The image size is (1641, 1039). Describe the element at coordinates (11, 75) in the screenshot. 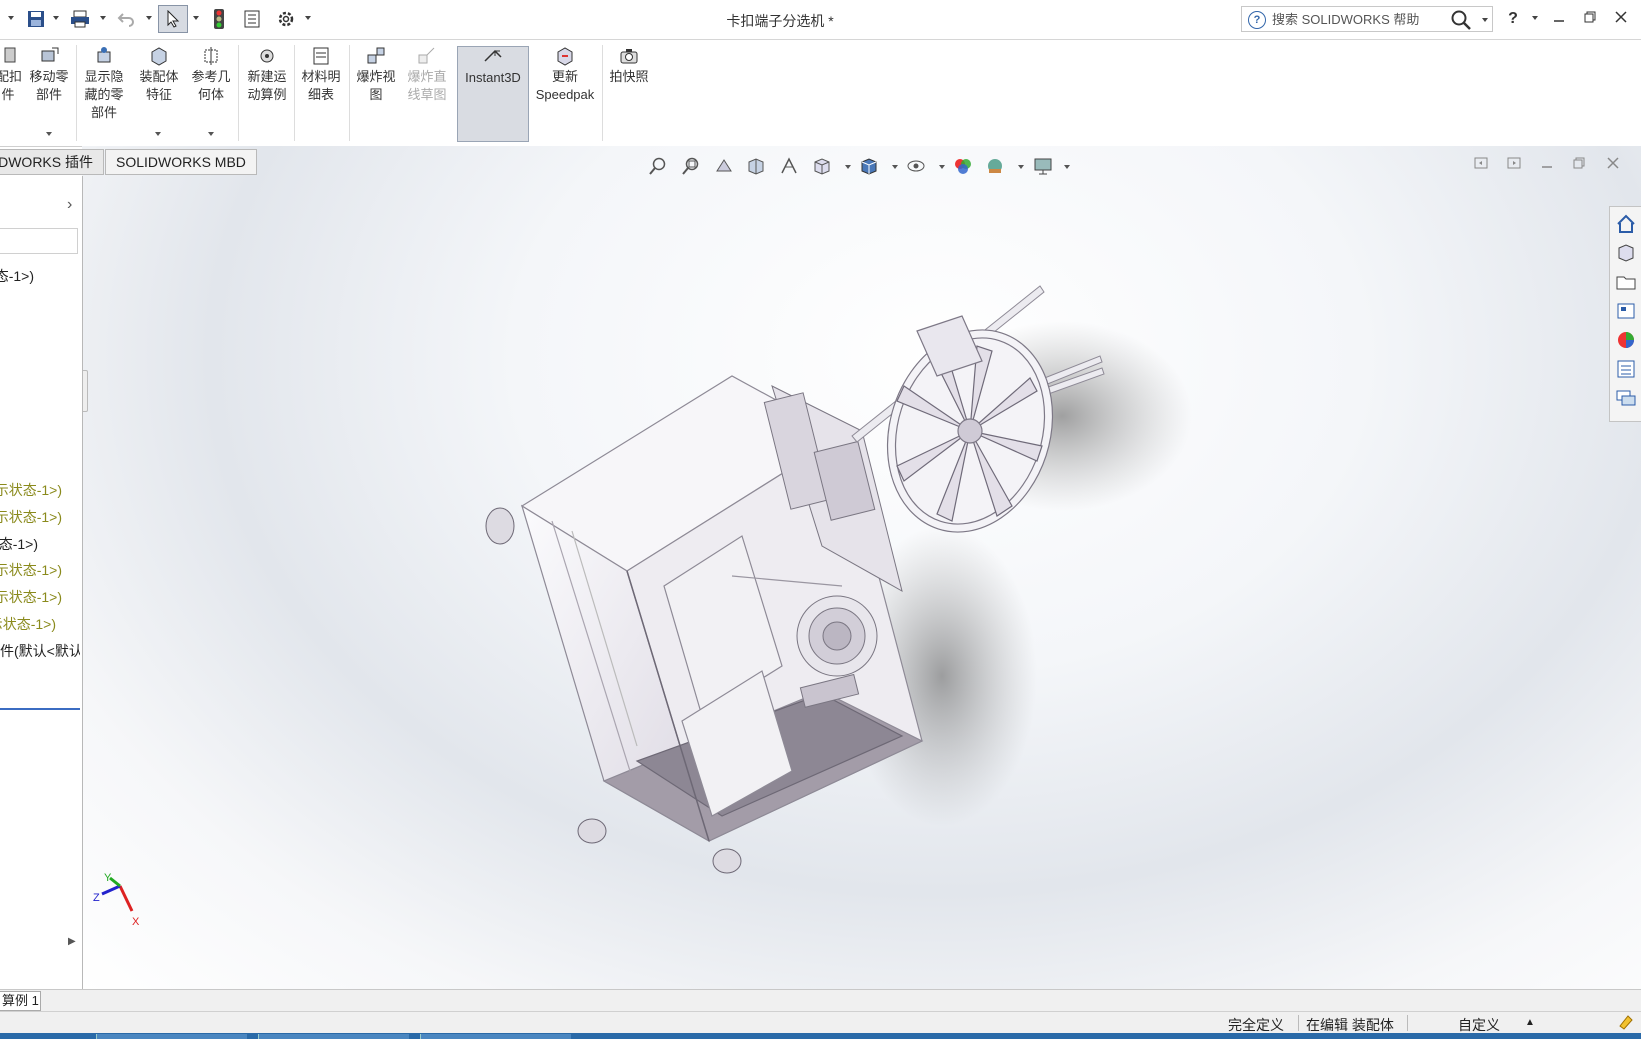

I see `ribbon-fastener-button: 配扣 件` at that location.